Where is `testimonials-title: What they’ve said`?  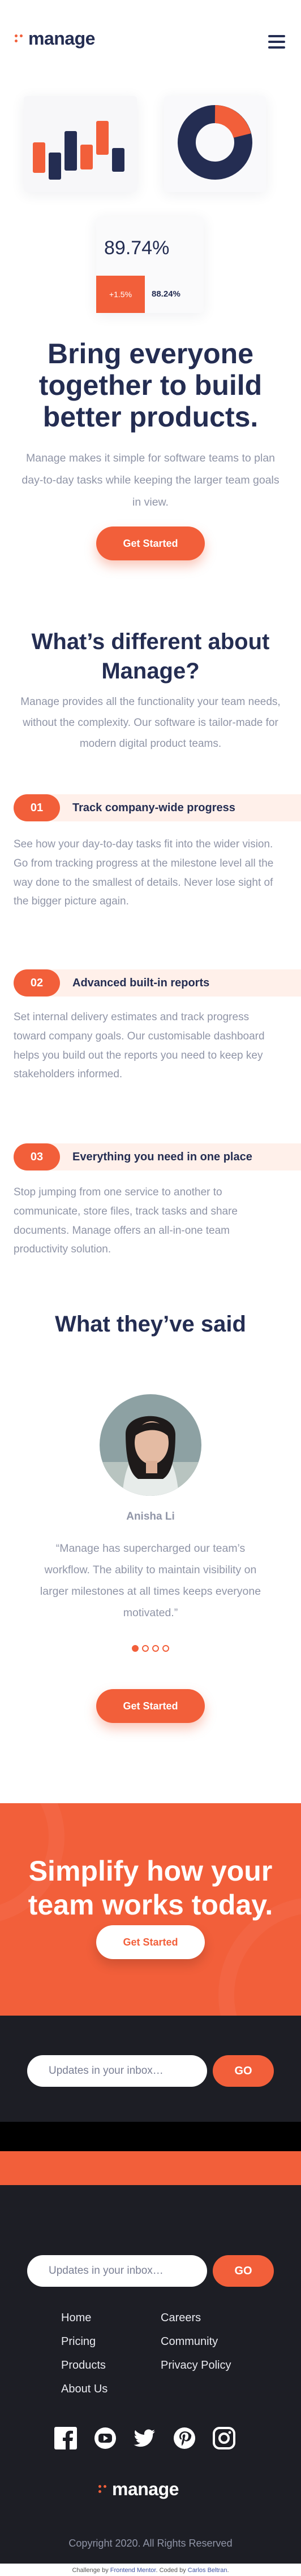 testimonials-title: What they’ve said is located at coordinates (150, 1324).